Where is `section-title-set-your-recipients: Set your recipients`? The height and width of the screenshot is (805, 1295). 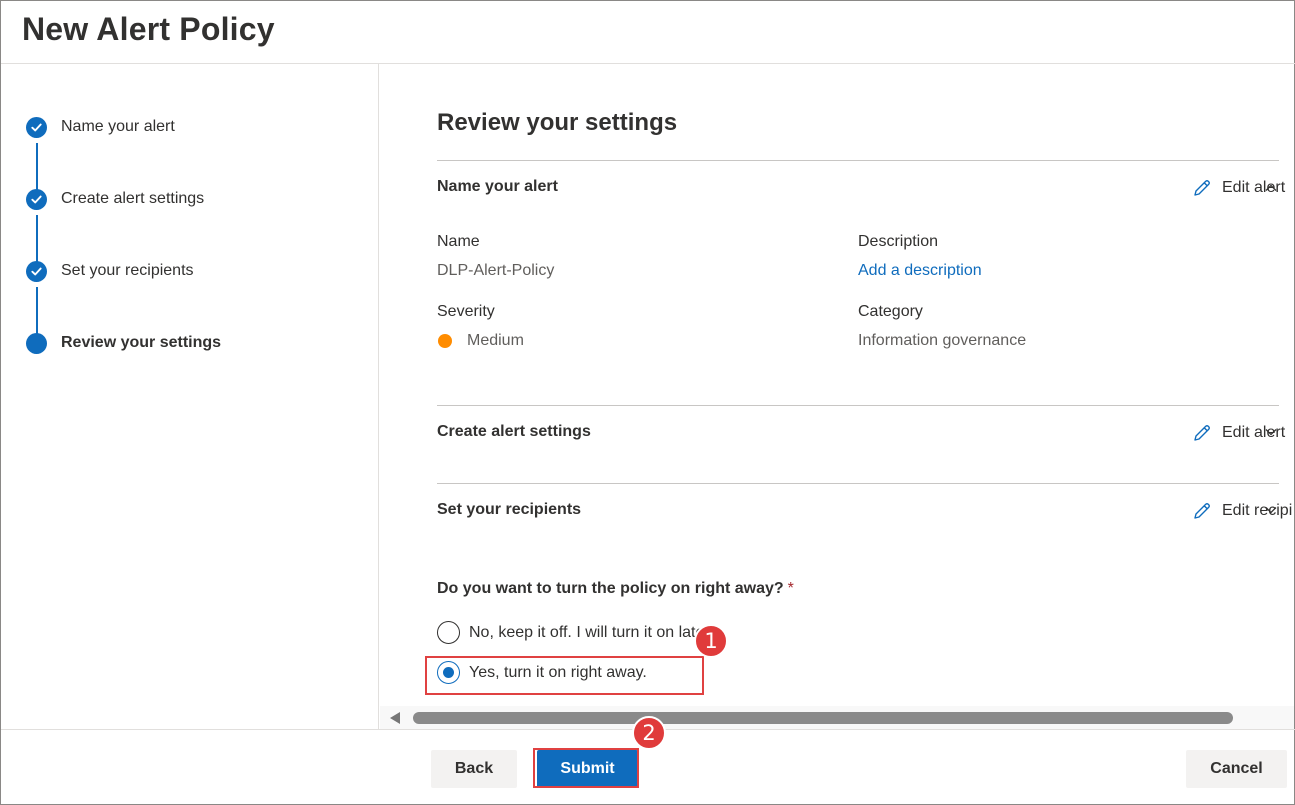 section-title-set-your-recipients: Set your recipients is located at coordinates (509, 509).